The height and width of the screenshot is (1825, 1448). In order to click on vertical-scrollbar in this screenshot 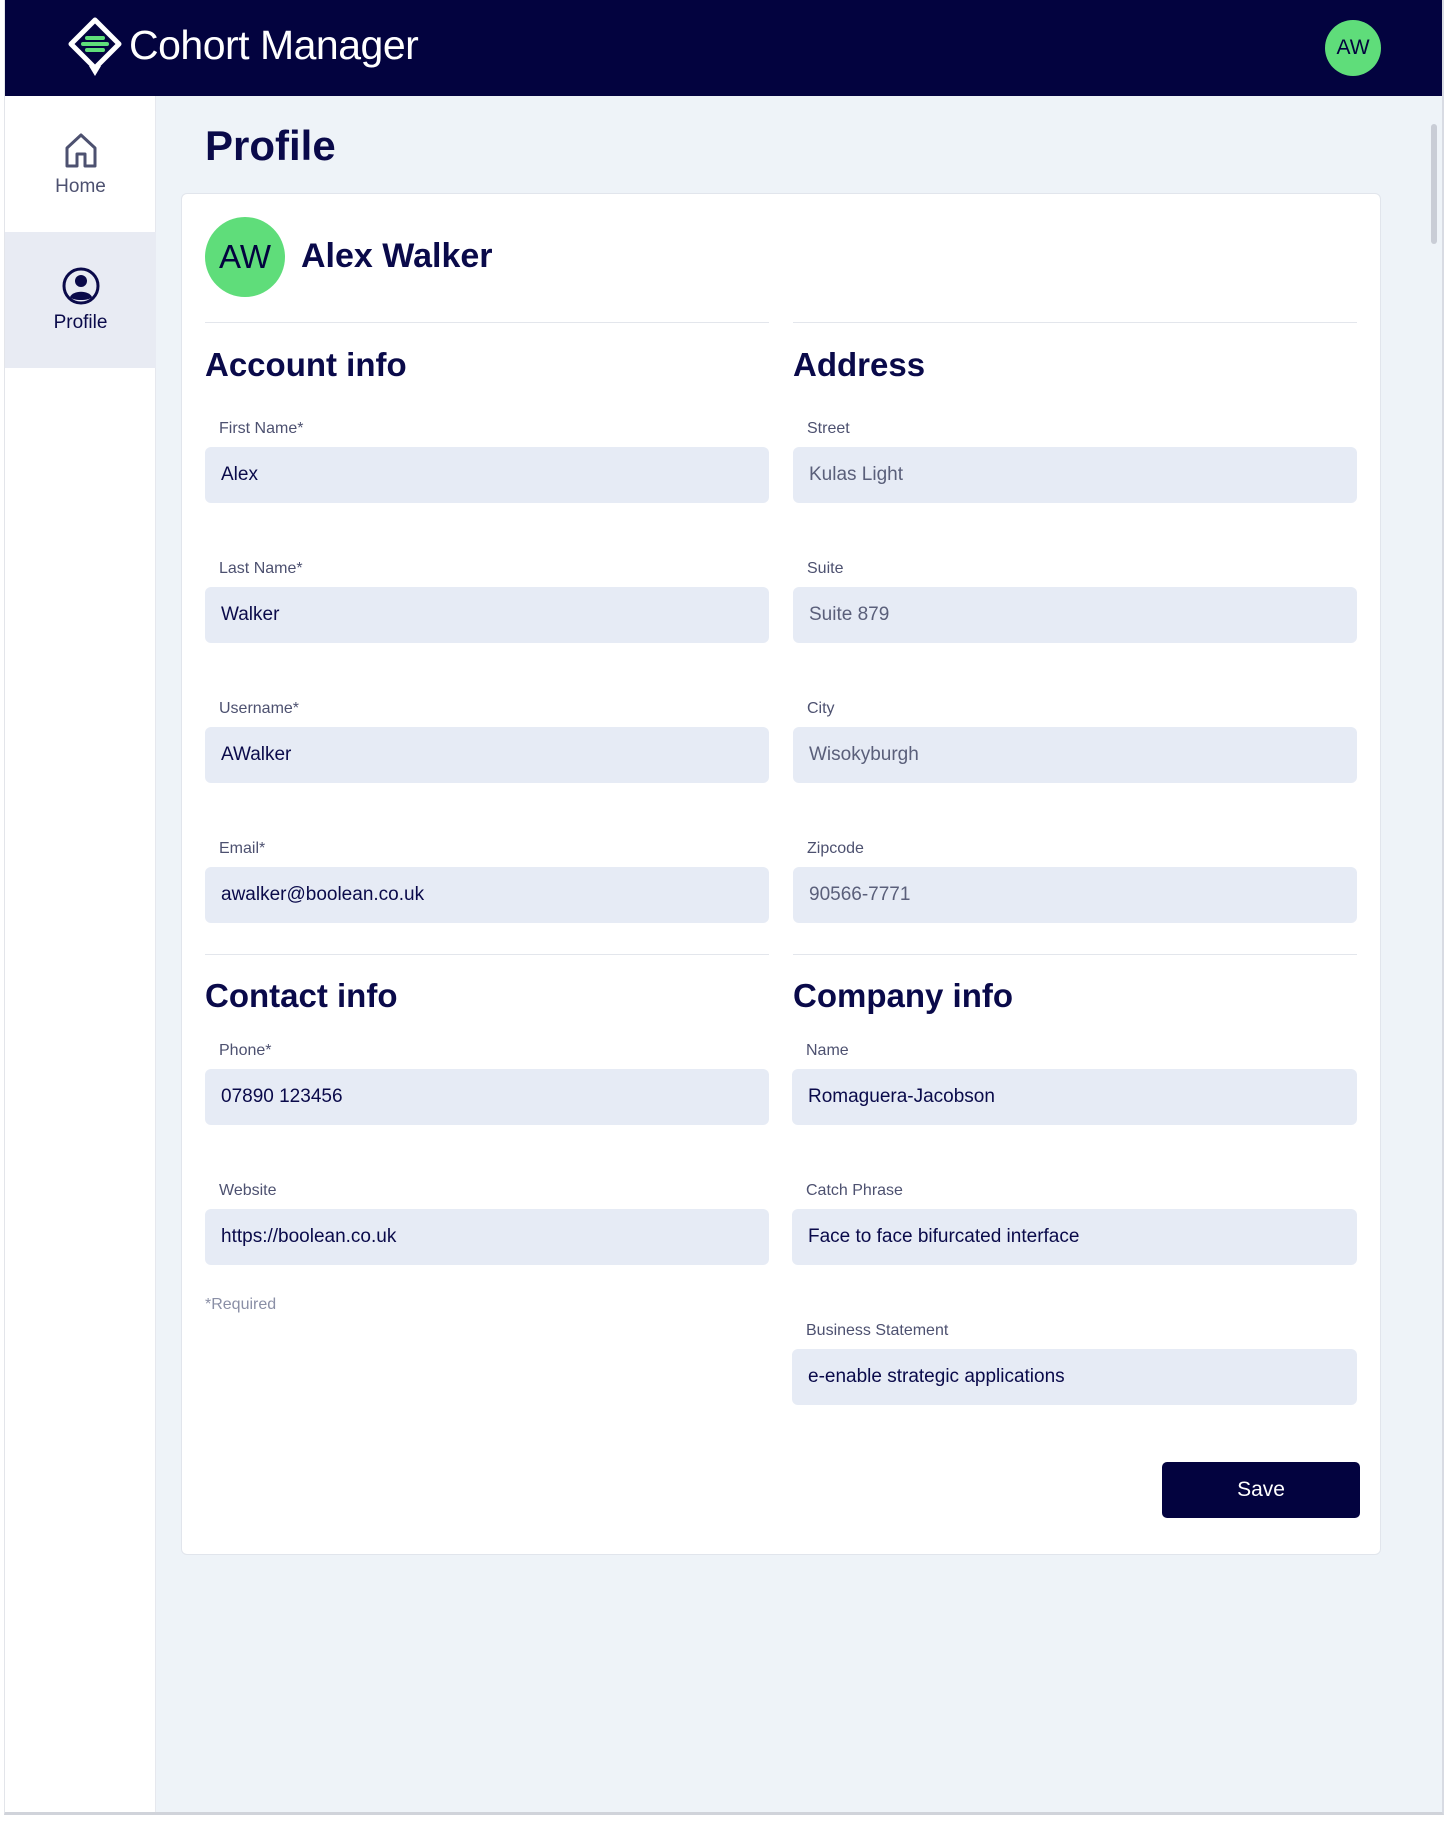, I will do `click(1434, 184)`.